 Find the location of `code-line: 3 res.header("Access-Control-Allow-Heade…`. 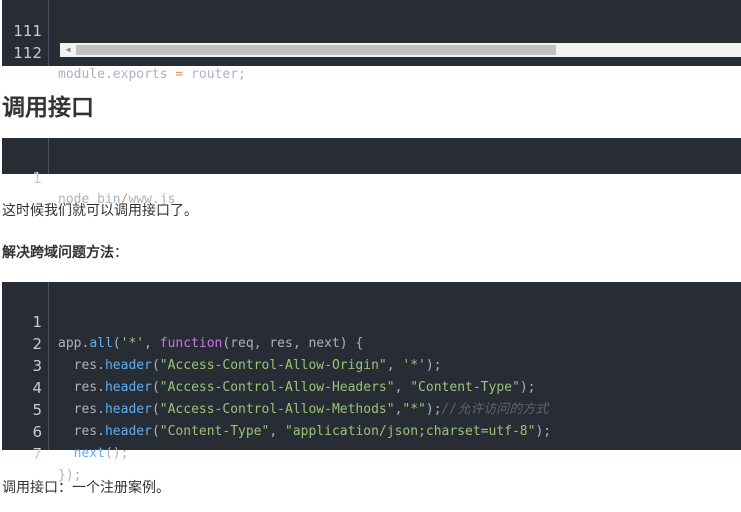

code-line: 3 res.header("Access-Control-Allow-Heade… is located at coordinates (371, 364).